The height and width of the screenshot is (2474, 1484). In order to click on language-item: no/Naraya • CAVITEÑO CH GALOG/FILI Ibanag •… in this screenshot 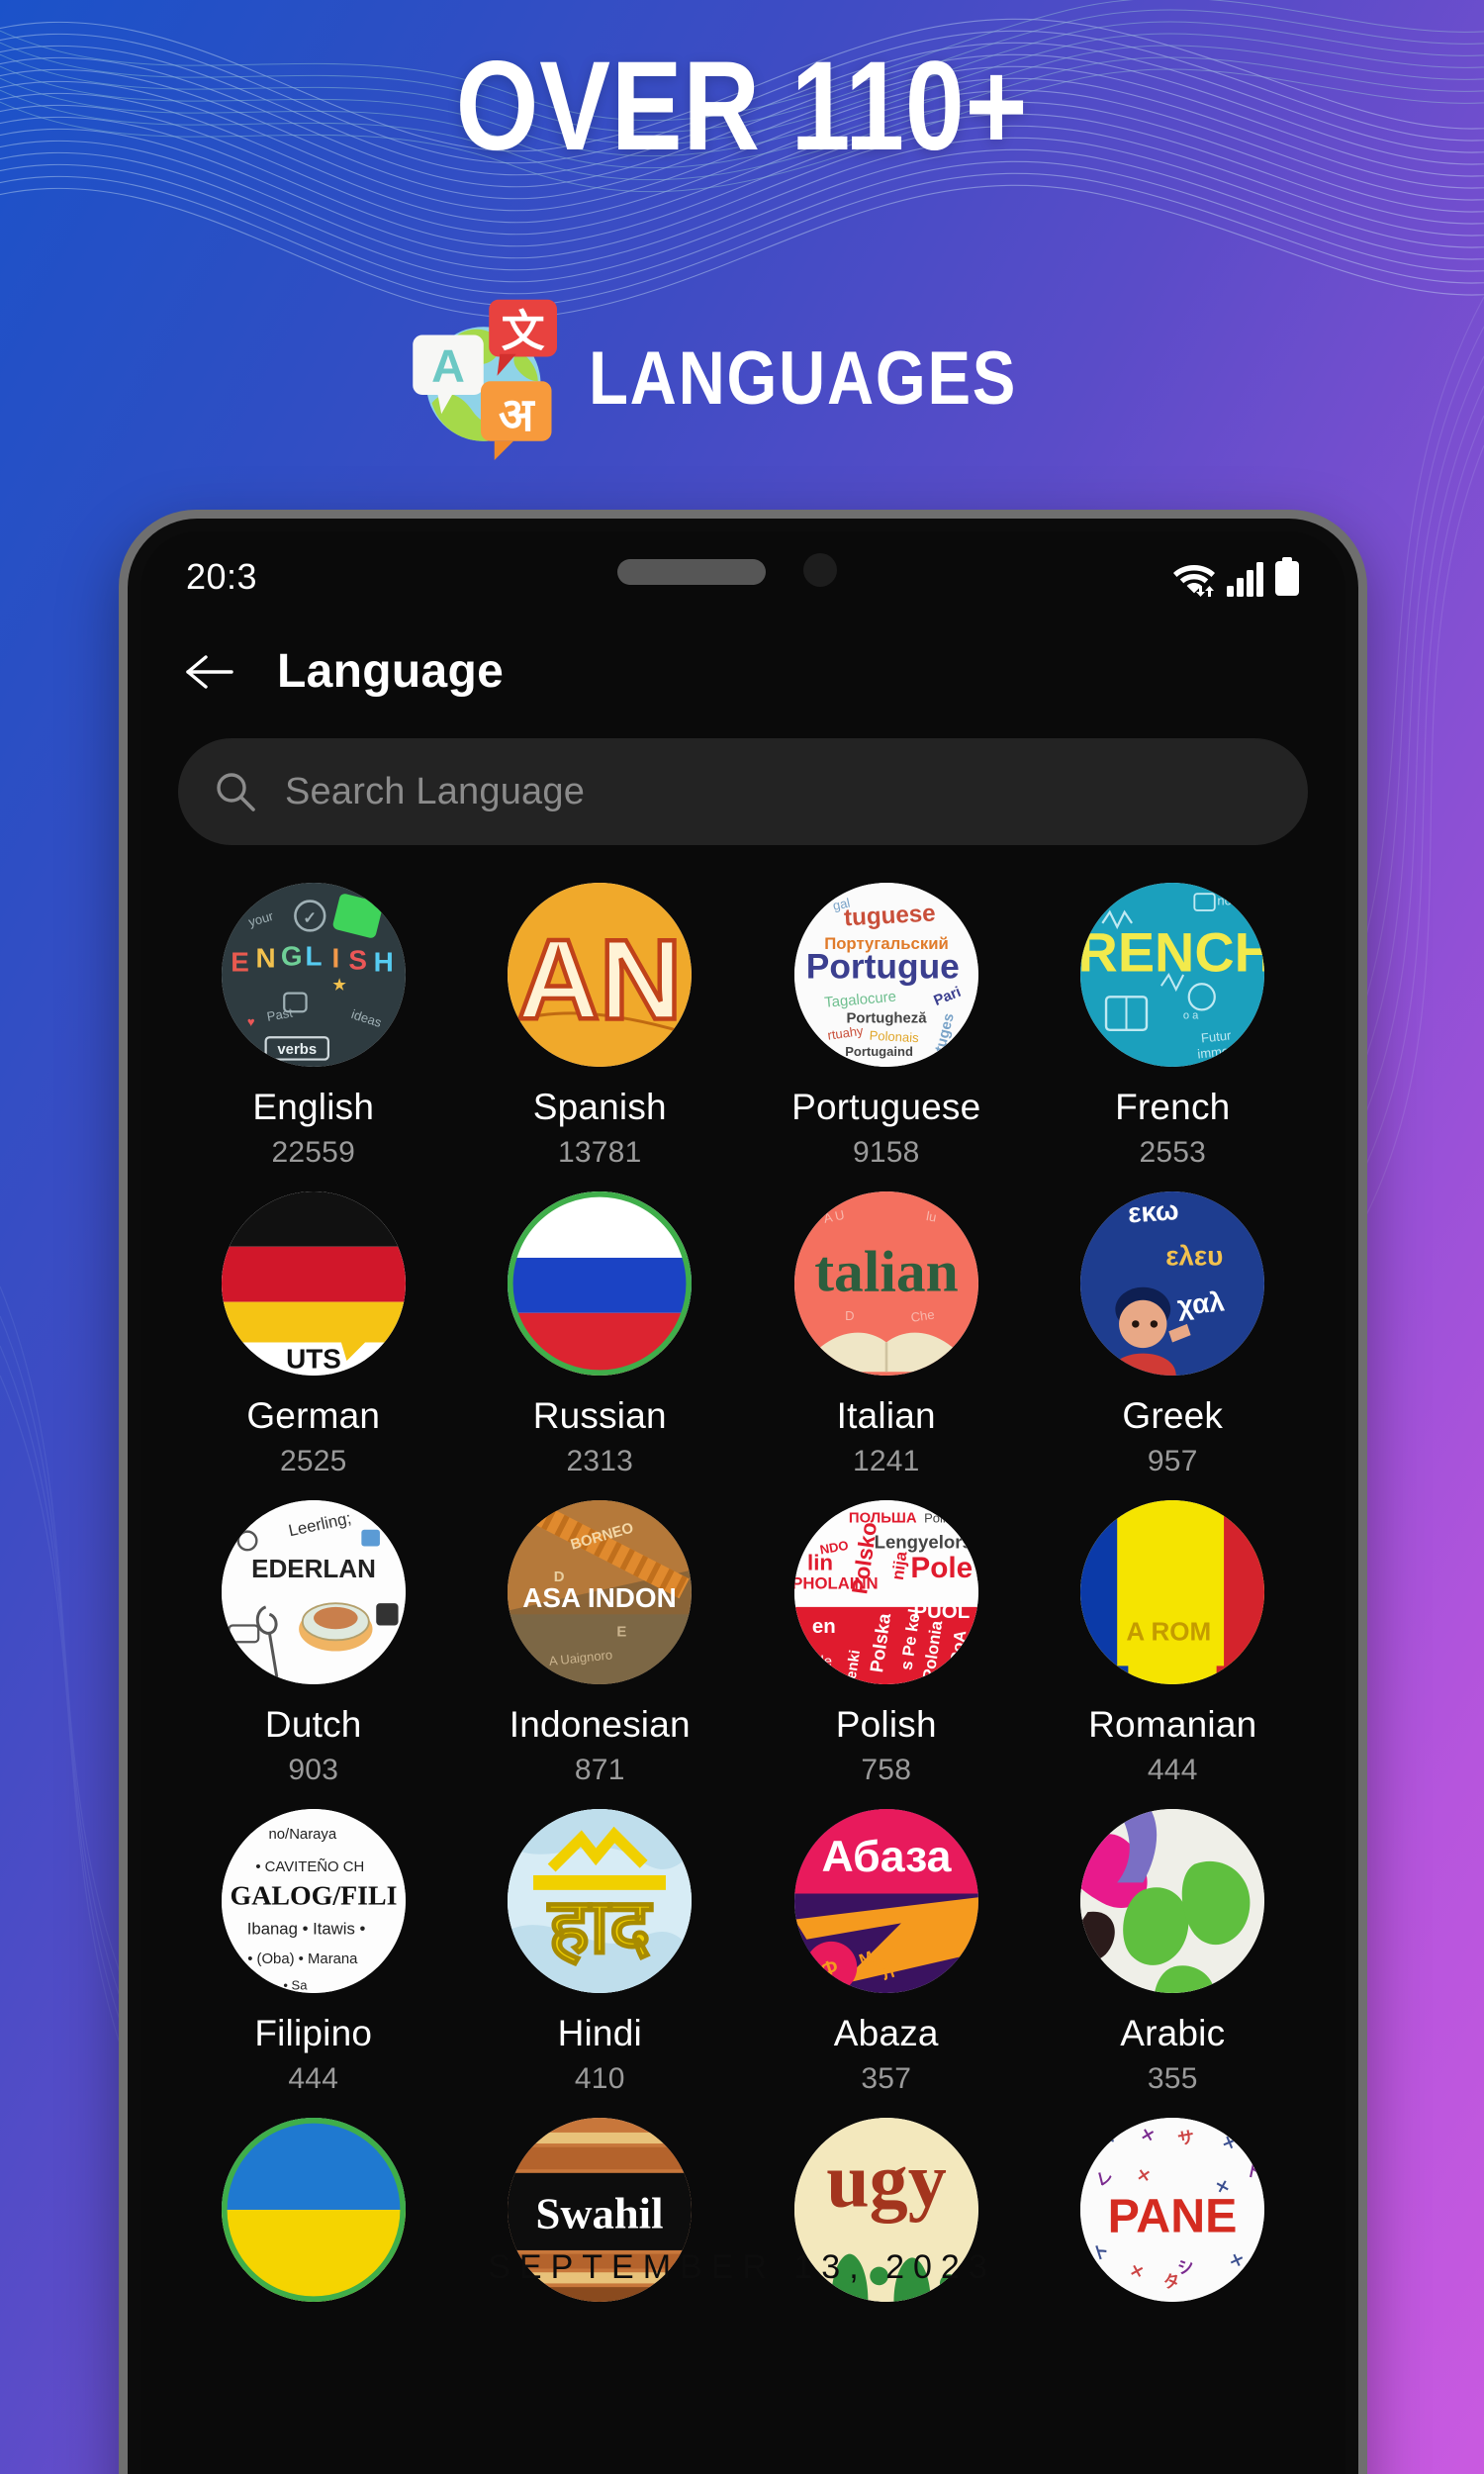, I will do `click(313, 1953)`.